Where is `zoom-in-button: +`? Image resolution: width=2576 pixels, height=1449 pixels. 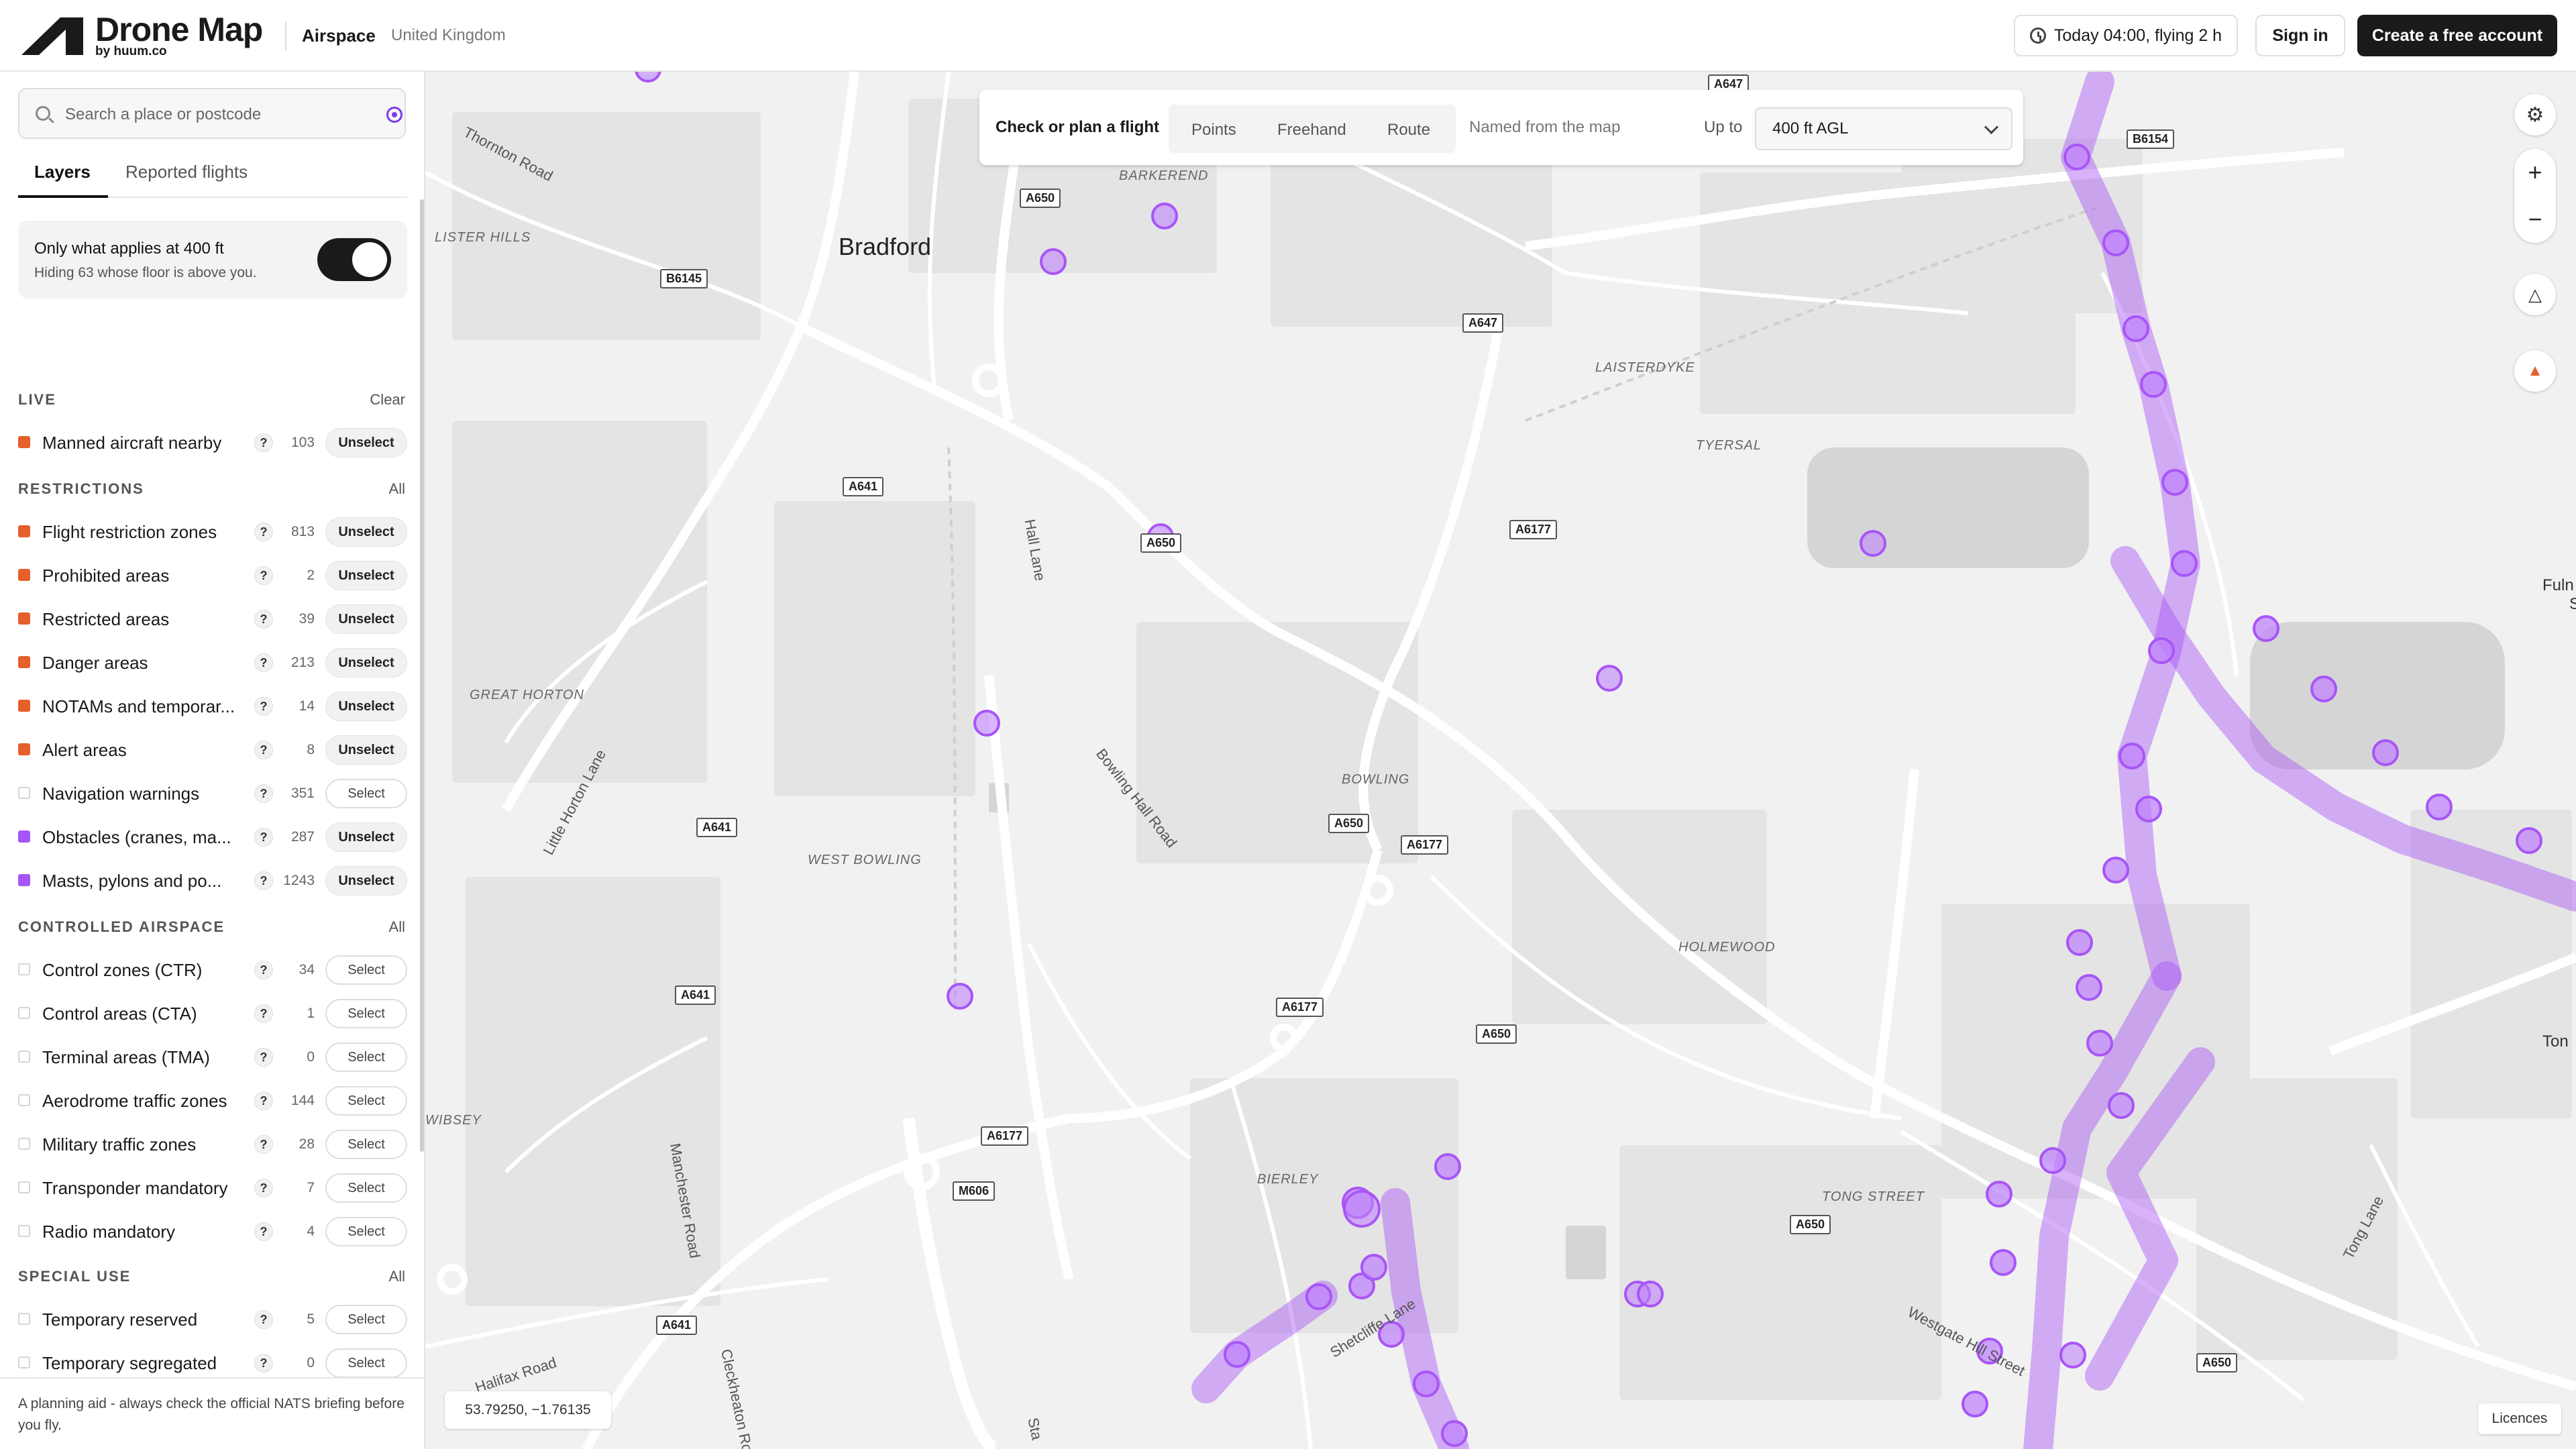 zoom-in-button: + is located at coordinates (2535, 172).